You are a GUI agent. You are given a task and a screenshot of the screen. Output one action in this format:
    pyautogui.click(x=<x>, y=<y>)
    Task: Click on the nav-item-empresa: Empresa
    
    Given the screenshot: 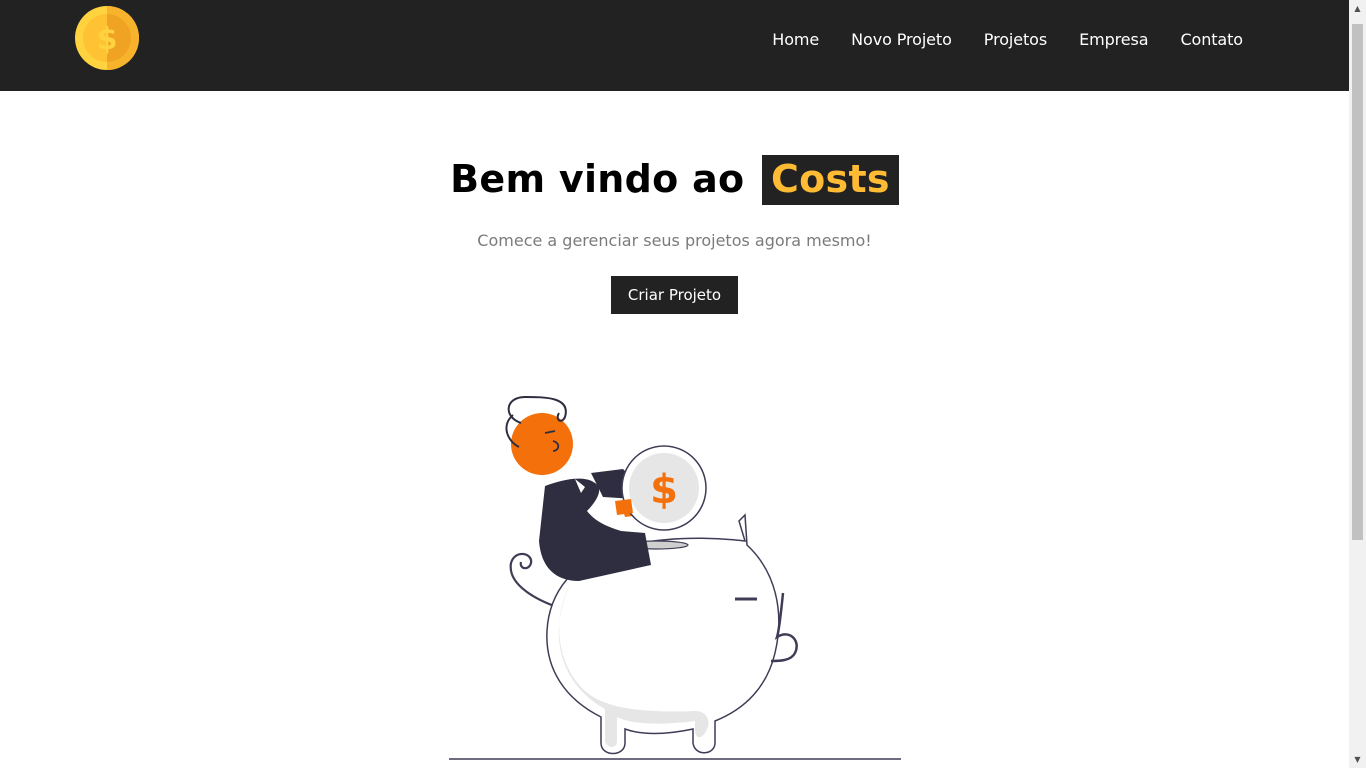 What is the action you would take?
    pyautogui.click(x=1113, y=39)
    